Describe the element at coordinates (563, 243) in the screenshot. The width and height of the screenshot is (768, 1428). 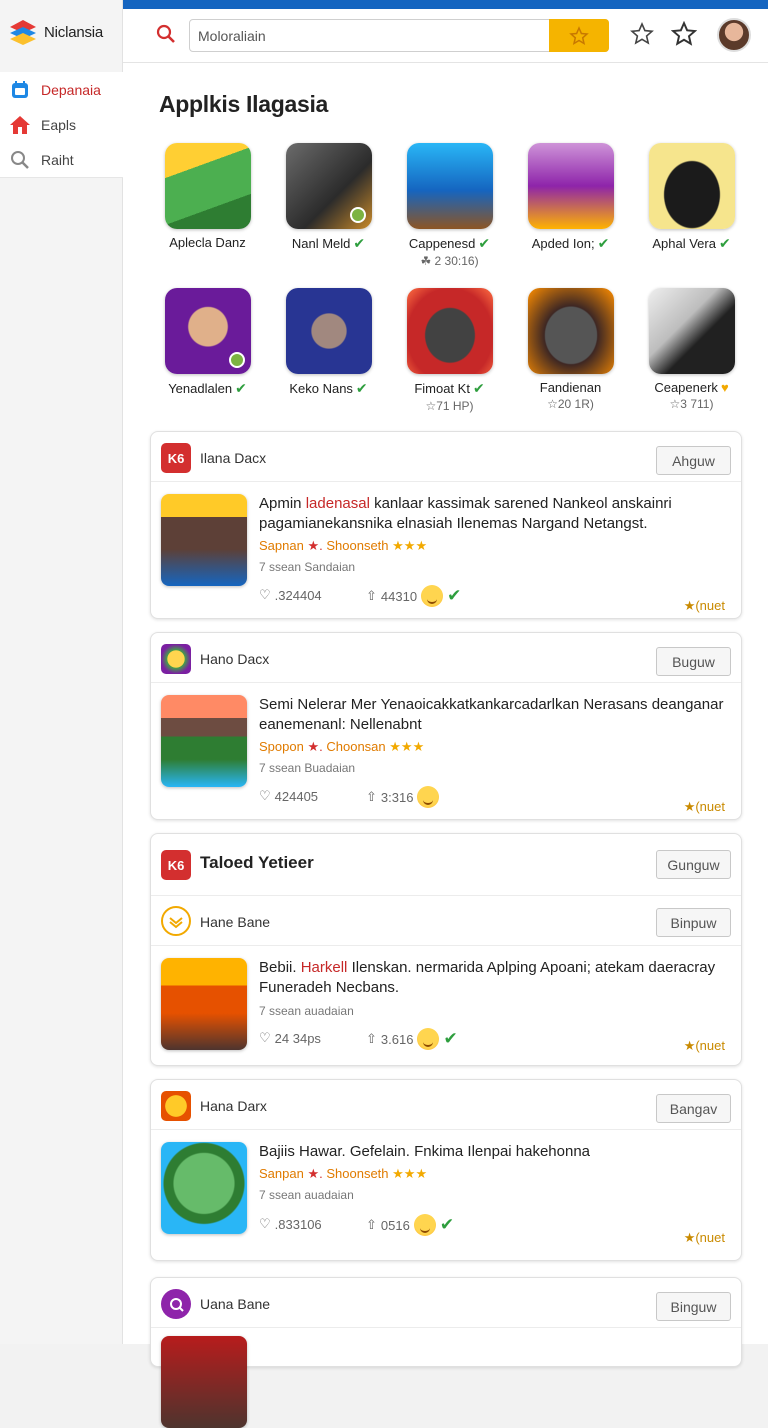
I see `app-name: Apded Ion;` at that location.